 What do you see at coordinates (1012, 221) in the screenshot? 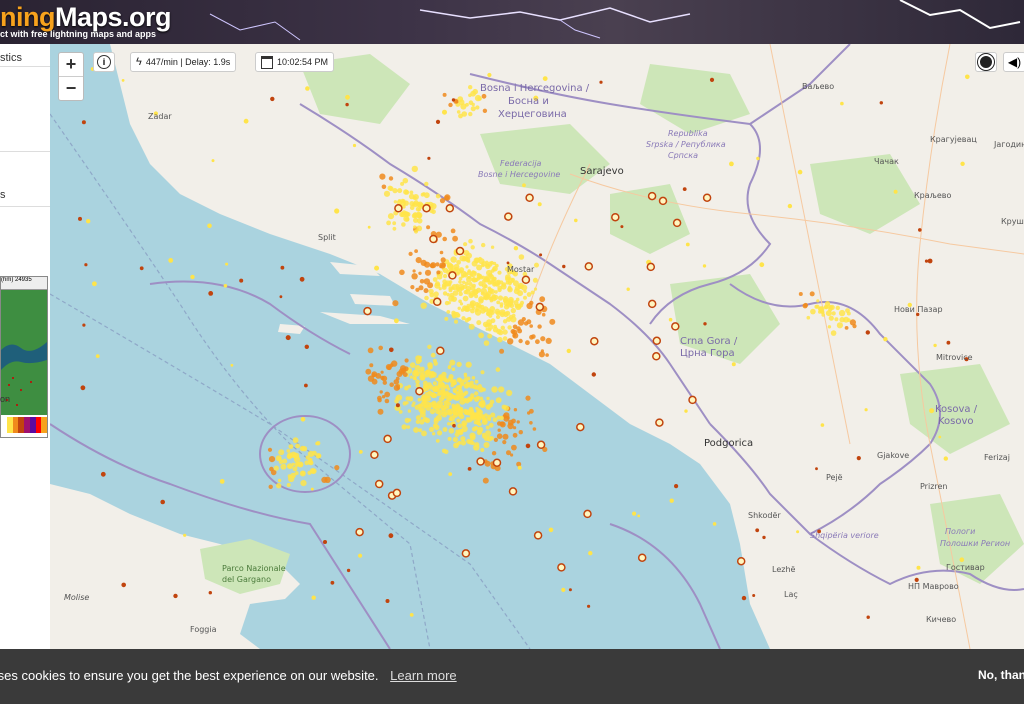
I see `map-label-krusevac: Круше` at bounding box center [1012, 221].